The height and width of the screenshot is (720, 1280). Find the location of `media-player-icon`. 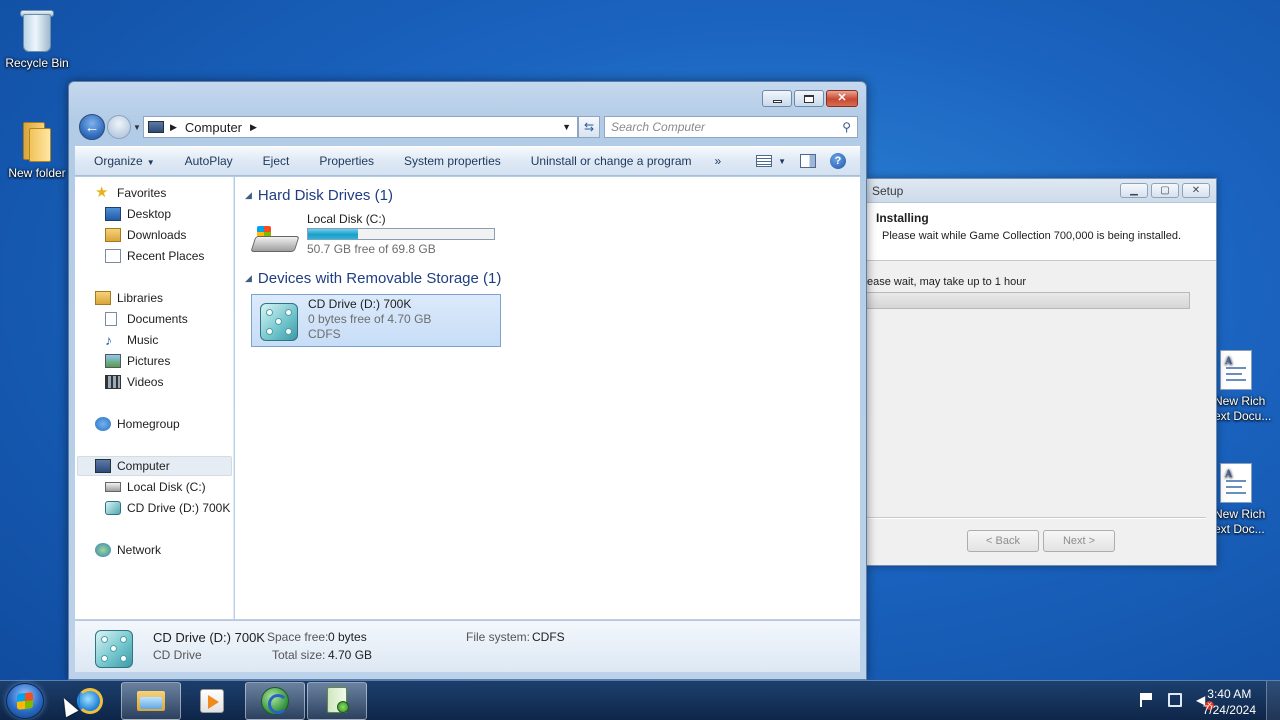

media-player-icon is located at coordinates (212, 701).